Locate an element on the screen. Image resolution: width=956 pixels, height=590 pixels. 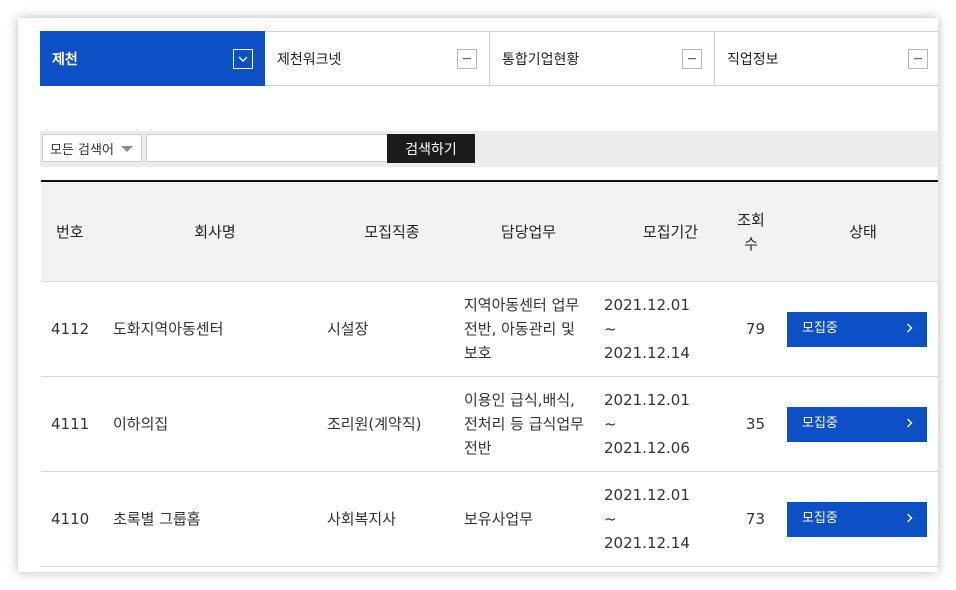
tab-label: 제천 is located at coordinates (65, 59).